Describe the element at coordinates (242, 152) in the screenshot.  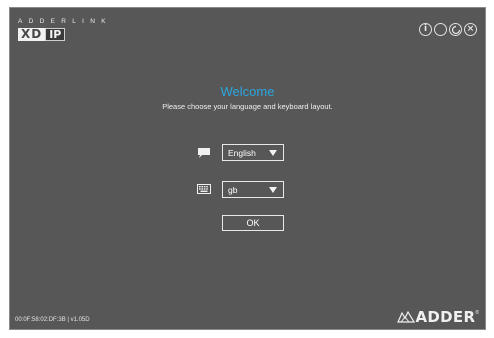
I see `language-selected-value: English` at that location.